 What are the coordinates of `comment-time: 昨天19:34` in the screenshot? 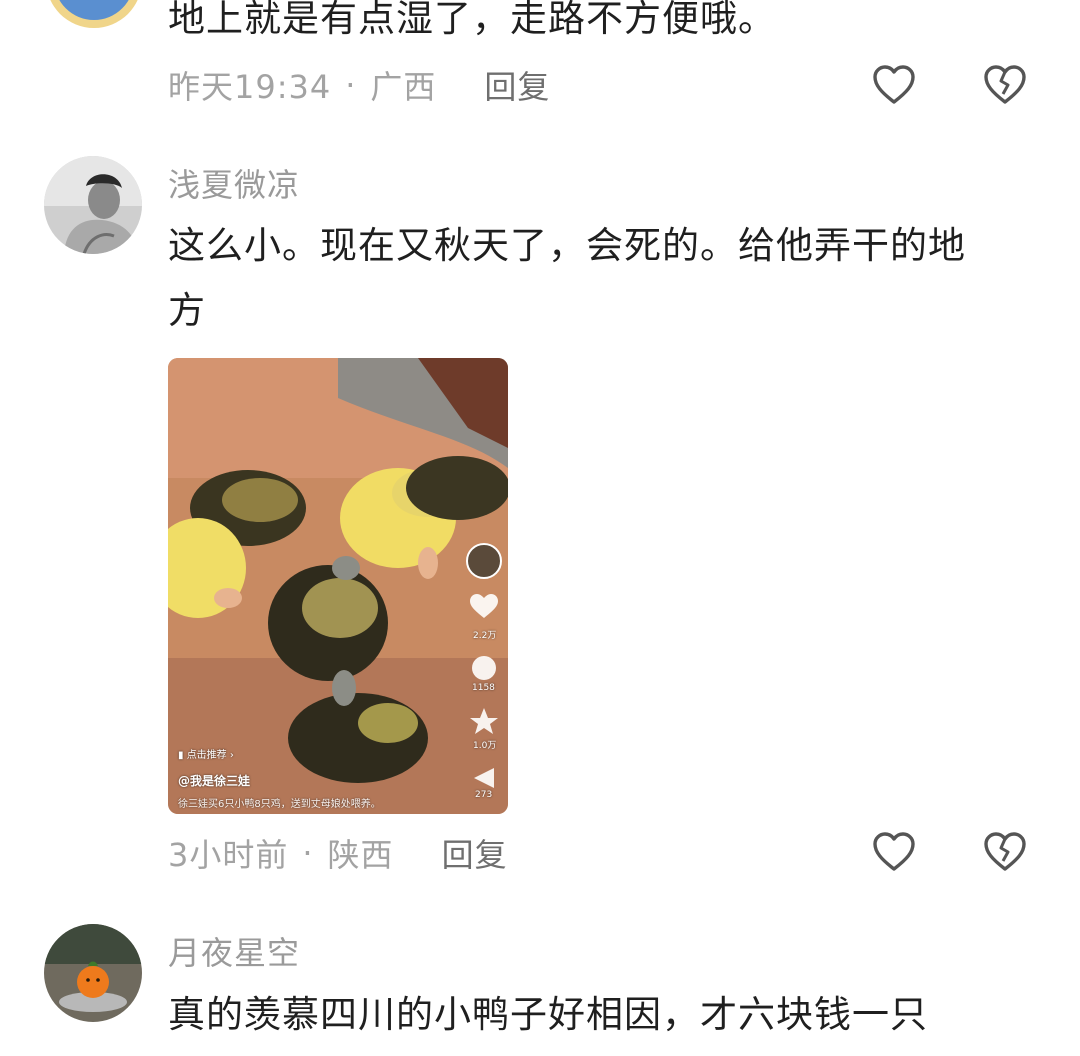 It's located at (250, 87).